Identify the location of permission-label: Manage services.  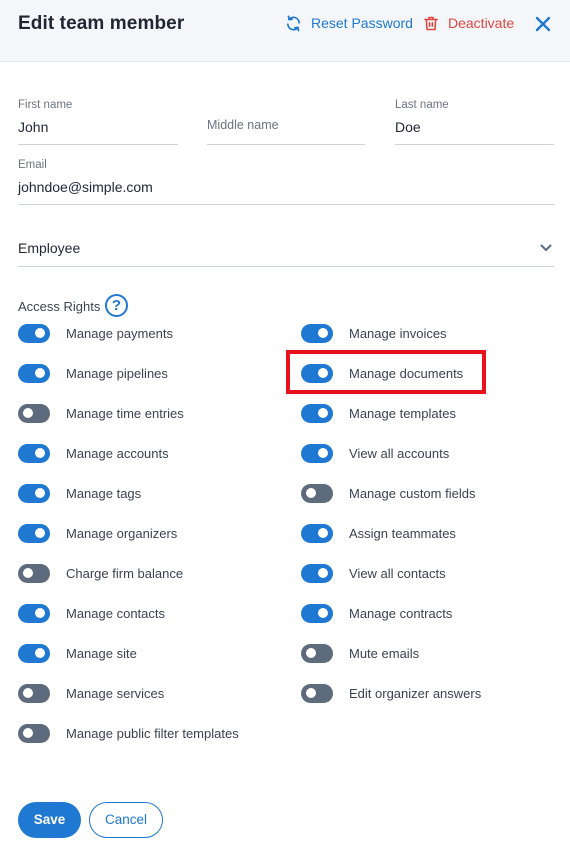
(115, 693).